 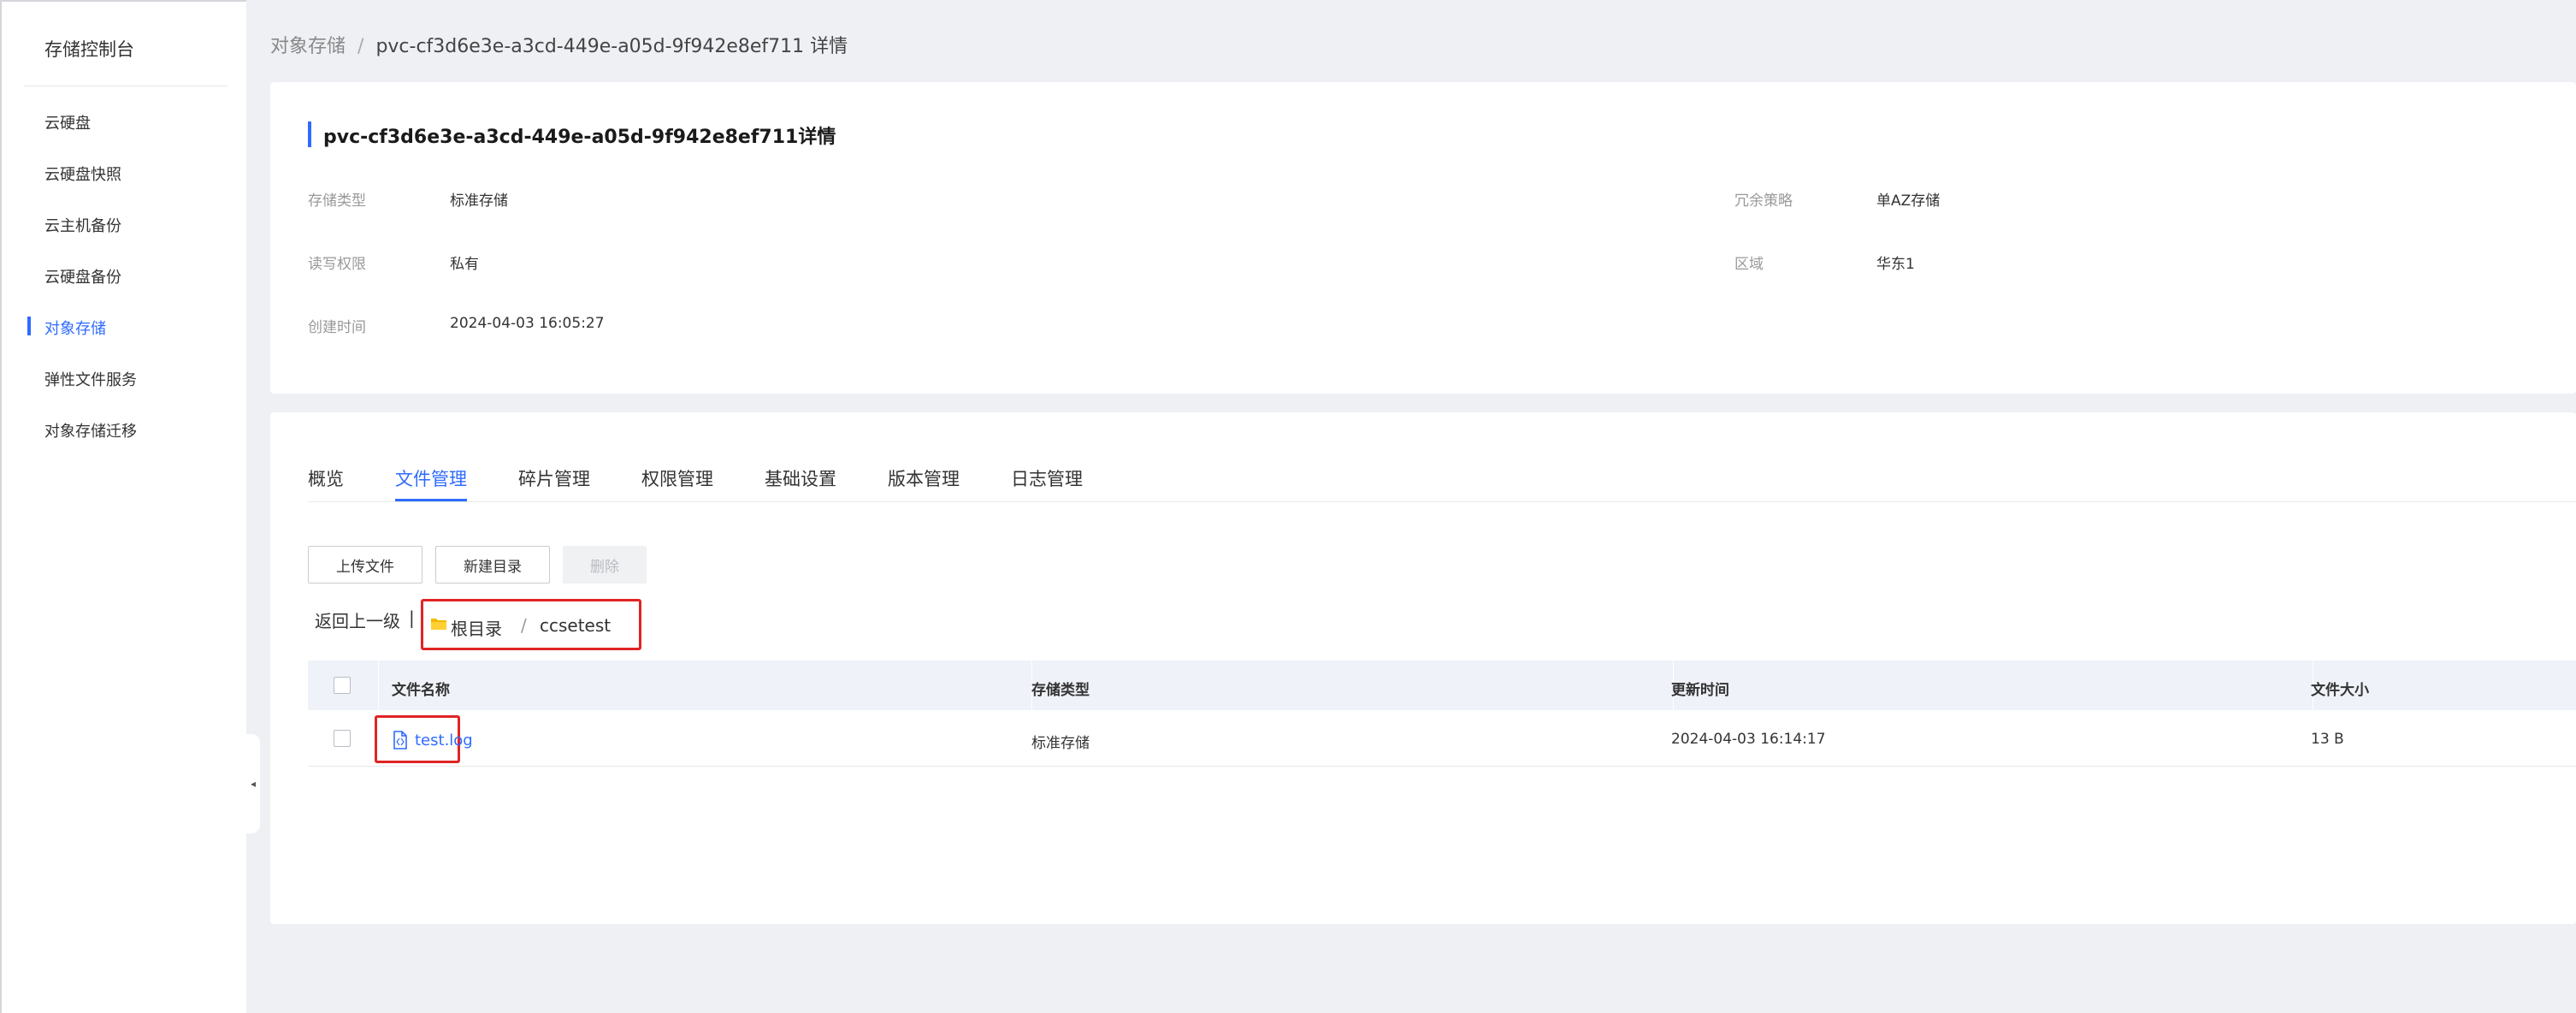 I want to click on tabs-divider, so click(x=1442, y=502).